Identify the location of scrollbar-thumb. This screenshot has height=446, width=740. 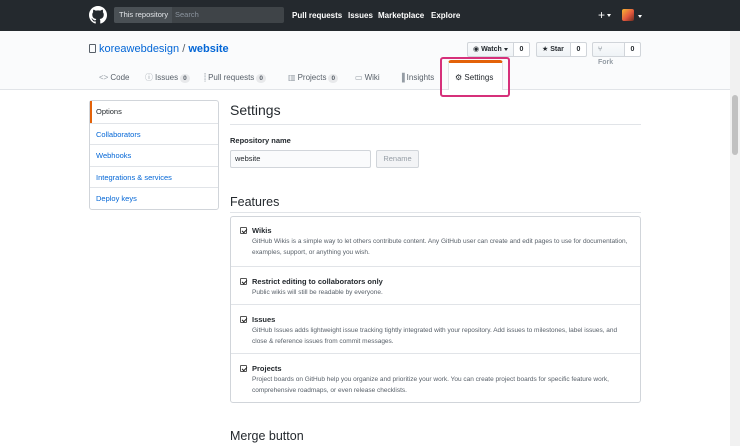
(735, 125).